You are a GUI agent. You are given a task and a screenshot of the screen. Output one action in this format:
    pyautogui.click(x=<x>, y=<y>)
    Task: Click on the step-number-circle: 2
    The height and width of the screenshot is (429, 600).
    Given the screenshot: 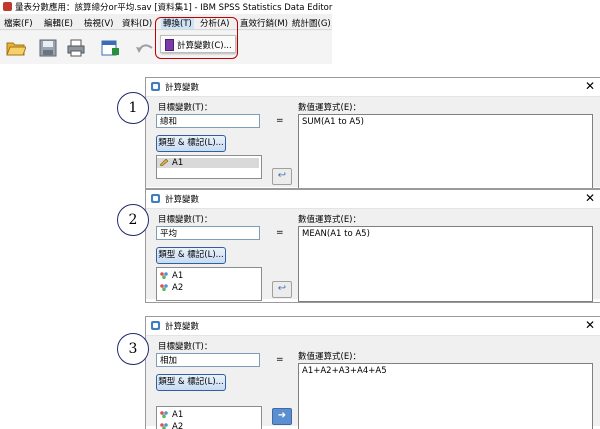 What is the action you would take?
    pyautogui.click(x=133, y=220)
    